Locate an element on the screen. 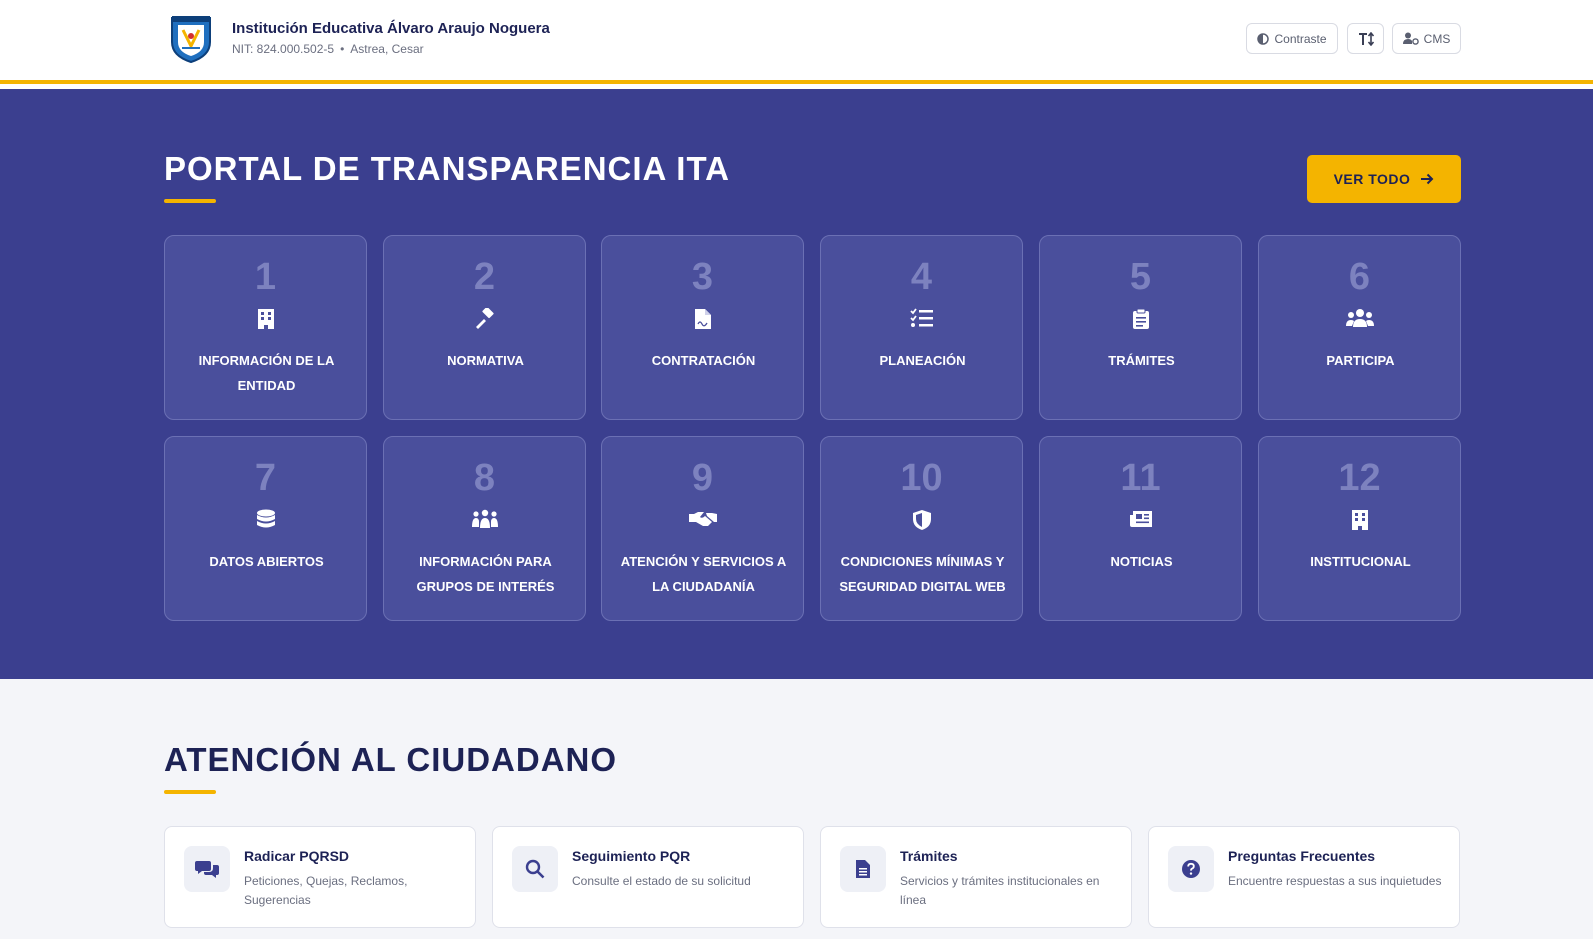 Image resolution: width=1593 pixels, height=939 pixels. card-number: 12 is located at coordinates (1359, 478).